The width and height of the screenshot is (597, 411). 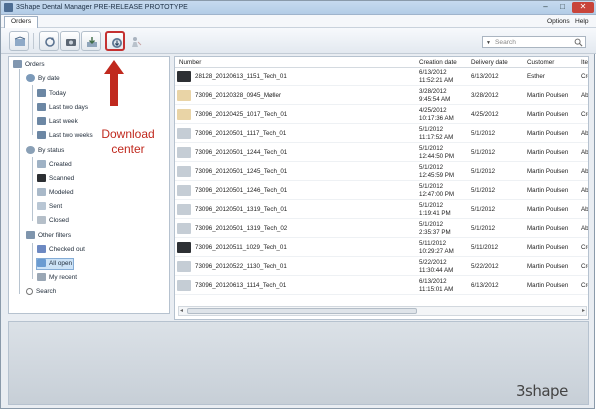 I want to click on scroll-left-icon: ◂, so click(x=181, y=310).